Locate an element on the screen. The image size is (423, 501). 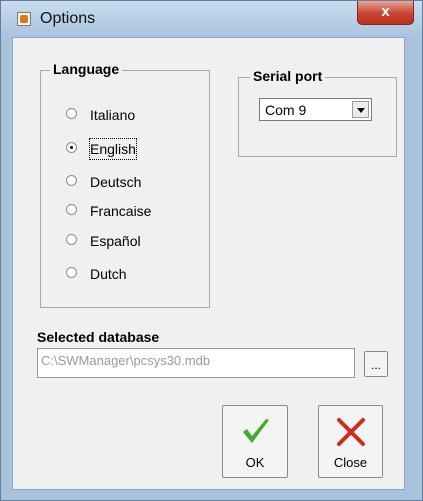
ok-button-label: OK is located at coordinates (255, 462).